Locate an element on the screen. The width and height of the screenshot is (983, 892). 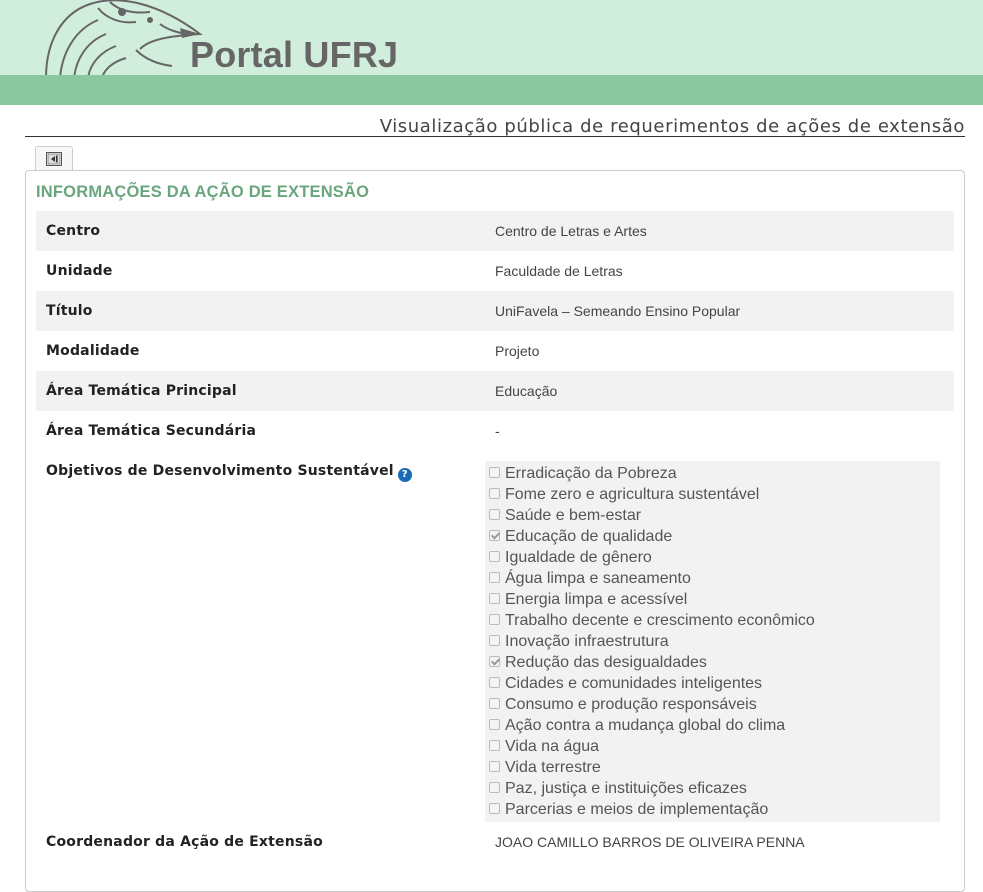
panel-title: INFORMAÇÕES DA AÇÃO DE EXTENSÃO is located at coordinates (203, 192).